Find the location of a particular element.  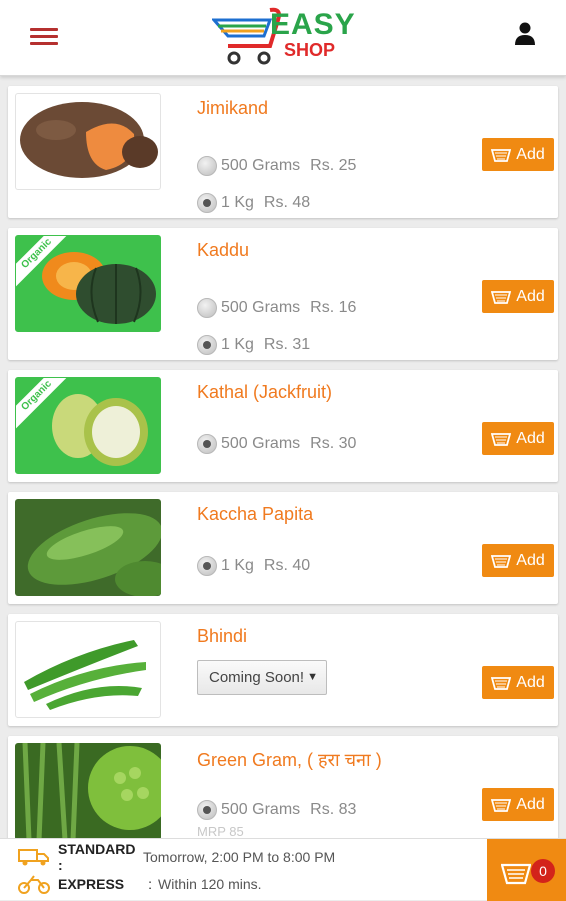

option-1-kg: 1 Kg Rs. 48 is located at coordinates (253, 203).